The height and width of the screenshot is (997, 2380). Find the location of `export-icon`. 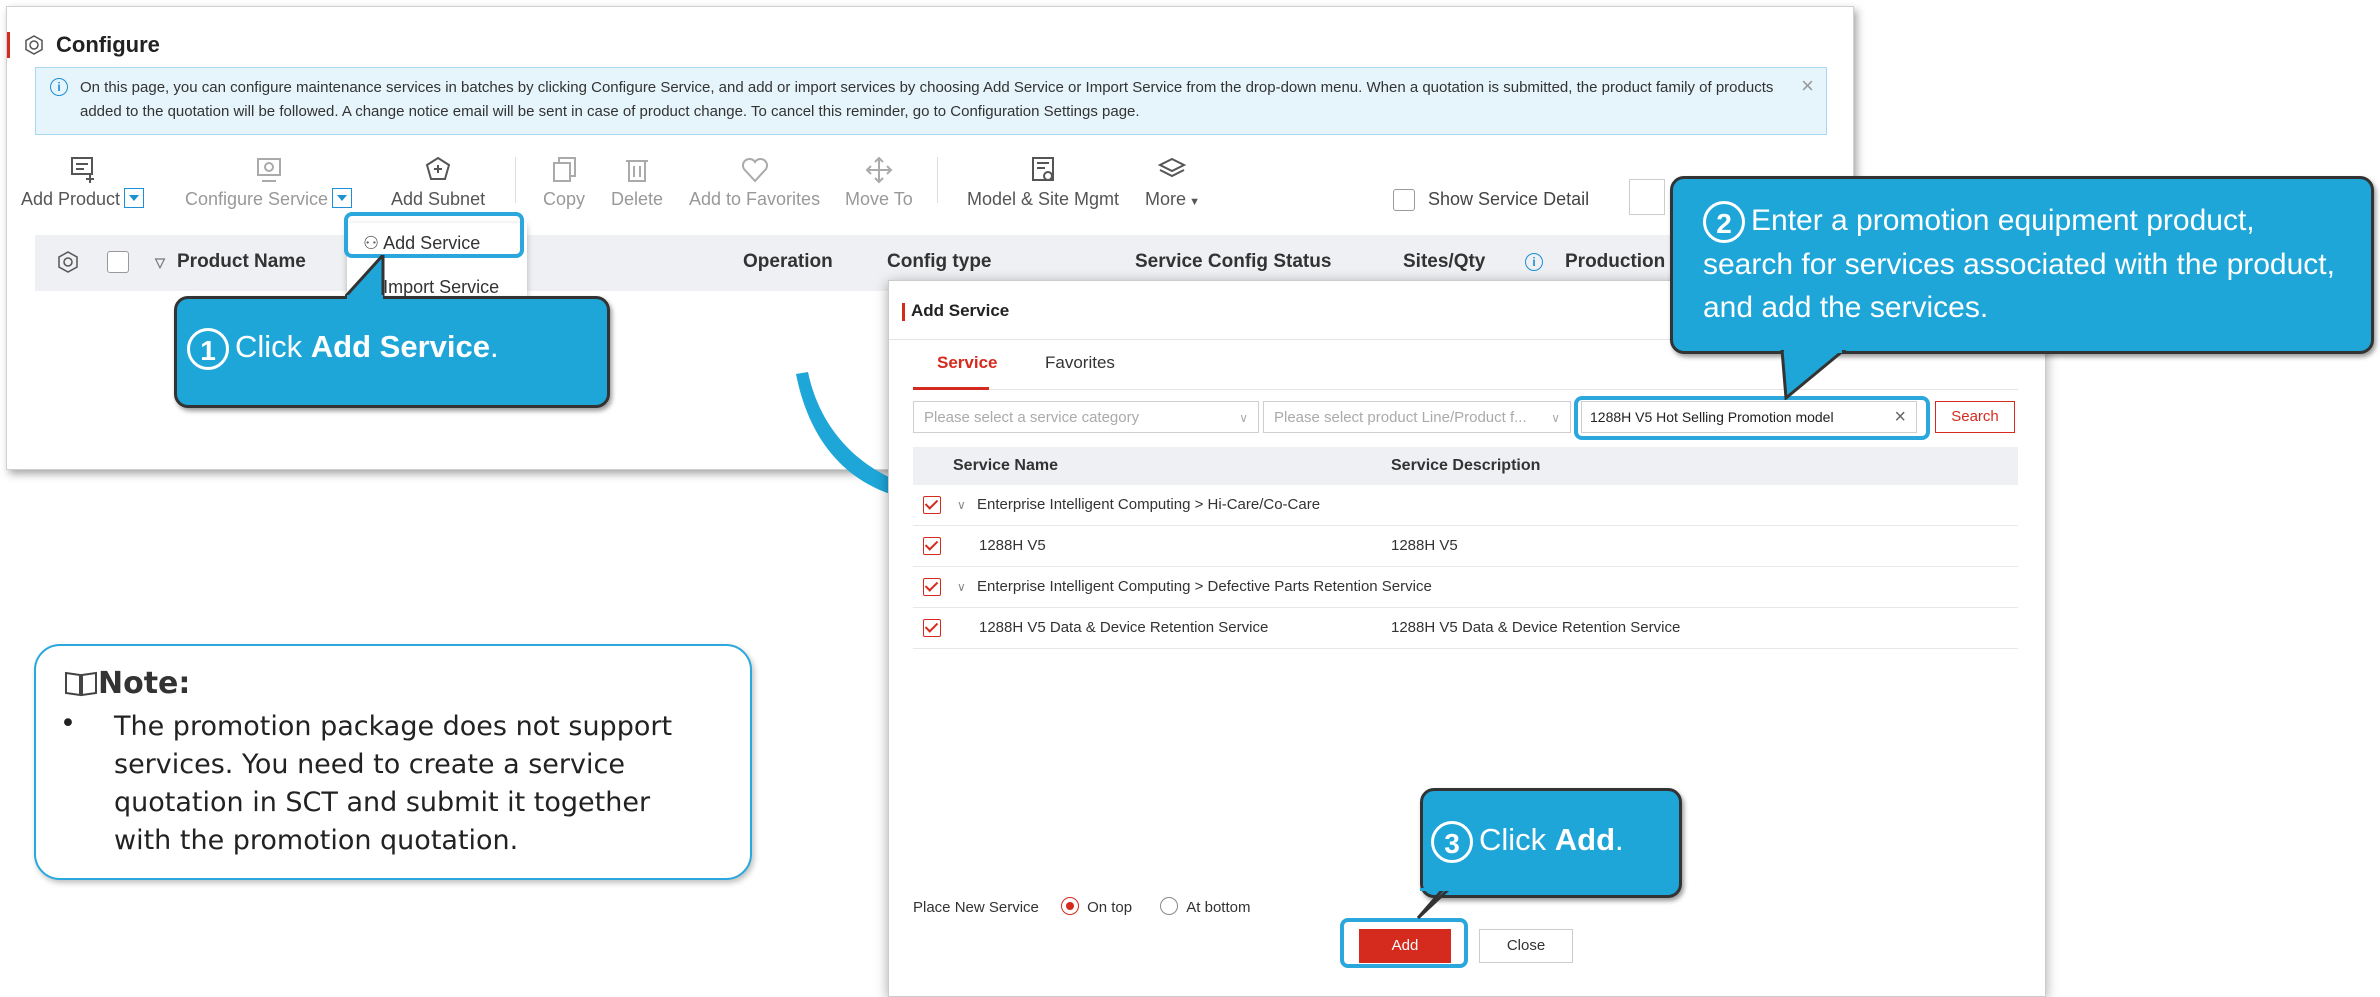

export-icon is located at coordinates (1647, 197).